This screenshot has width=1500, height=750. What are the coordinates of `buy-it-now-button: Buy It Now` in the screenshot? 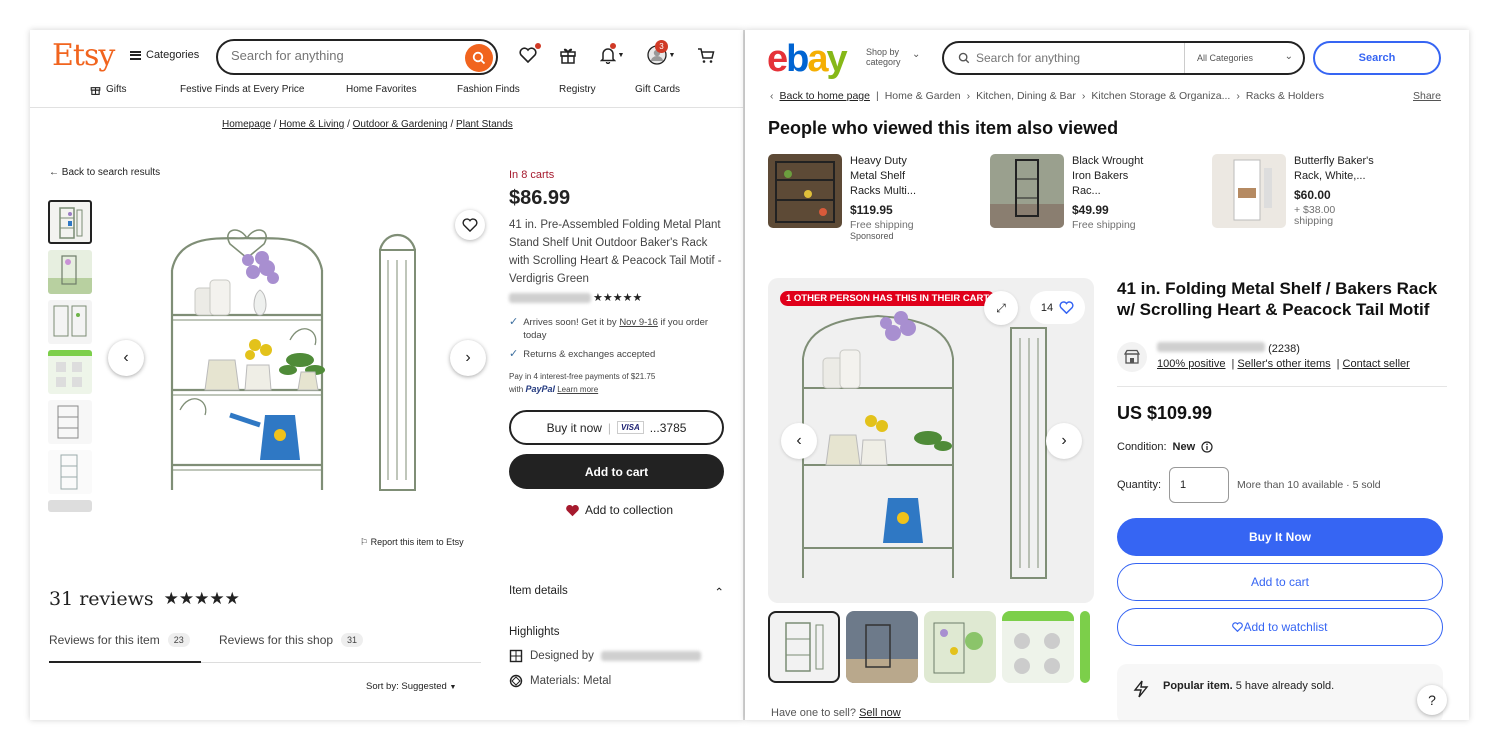 It's located at (1280, 537).